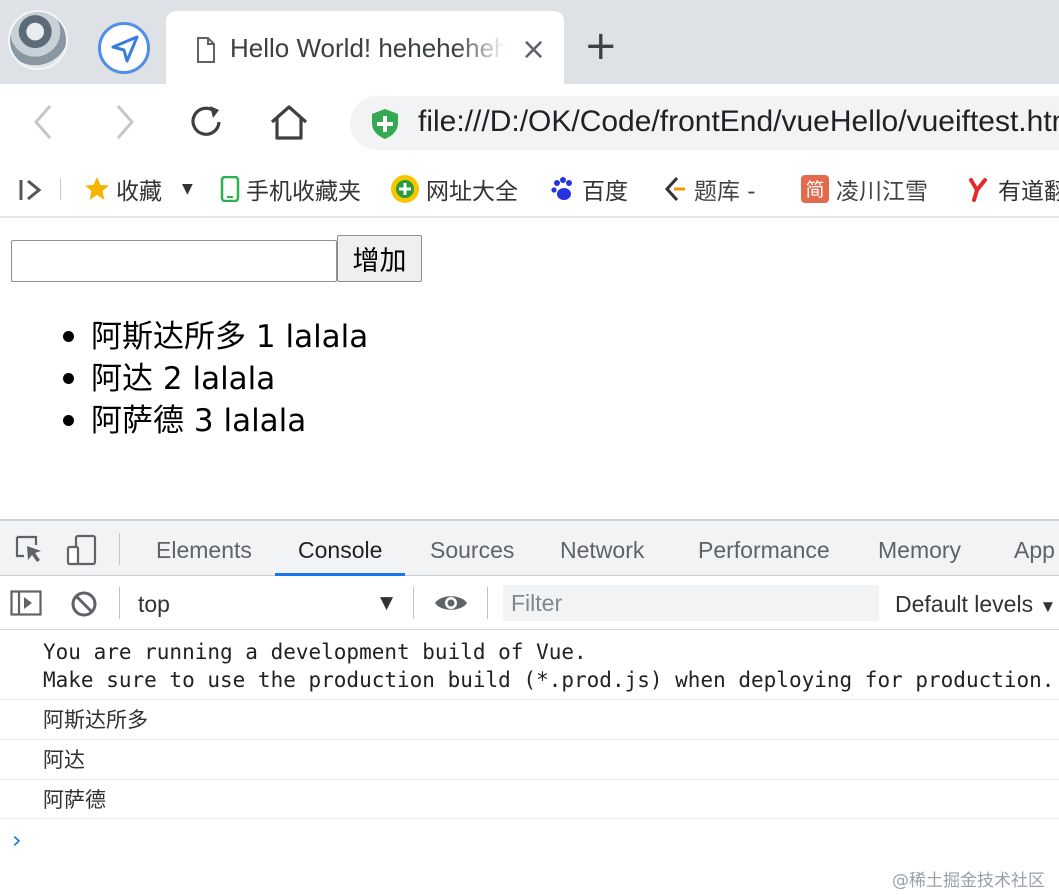 The height and width of the screenshot is (895, 1059). Describe the element at coordinates (602, 548) in the screenshot. I see `tab-network: Network` at that location.